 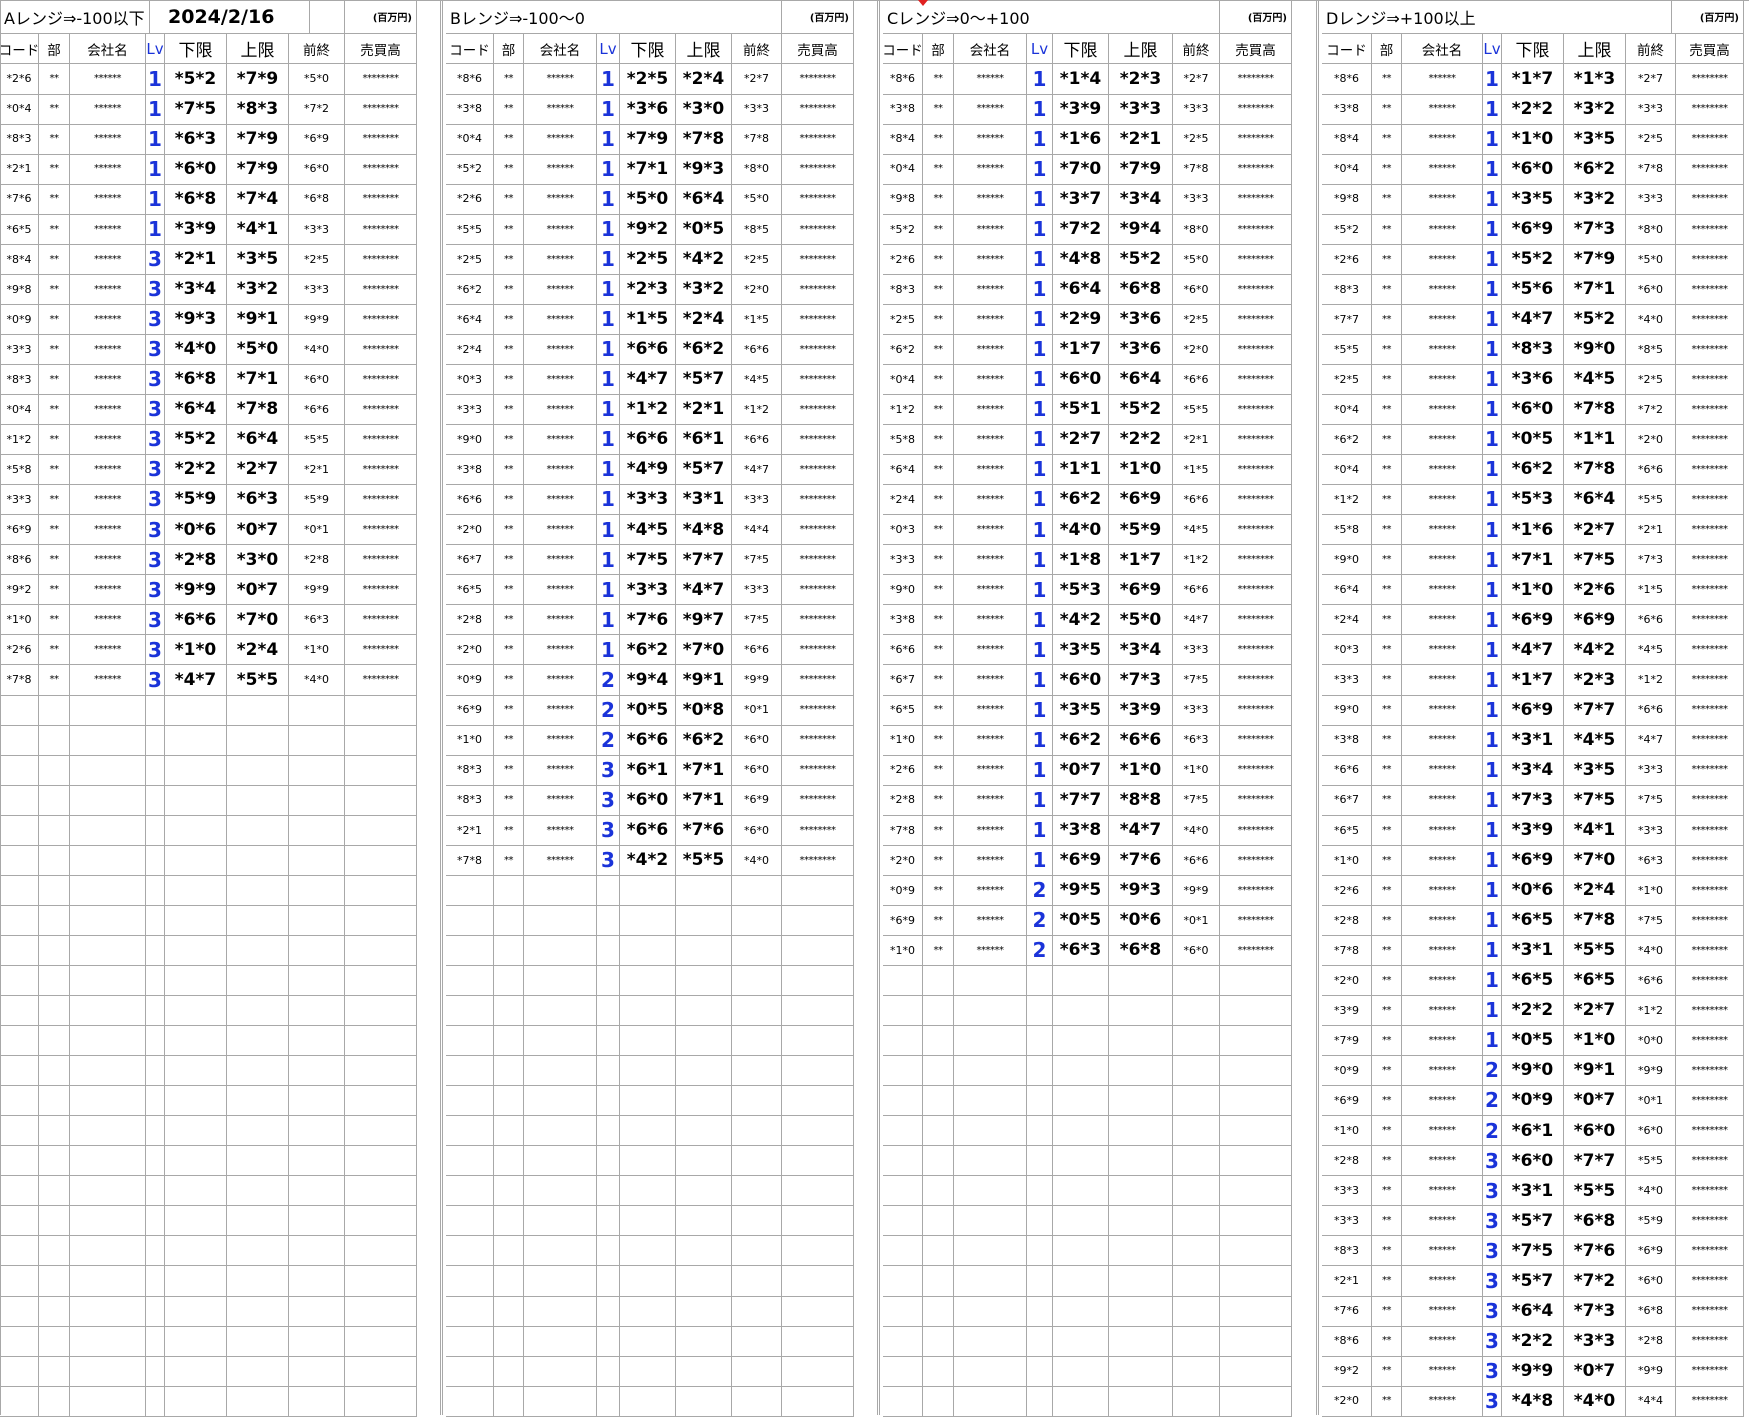 What do you see at coordinates (1141, 890) in the screenshot?
I see `row-upper: *9*3` at bounding box center [1141, 890].